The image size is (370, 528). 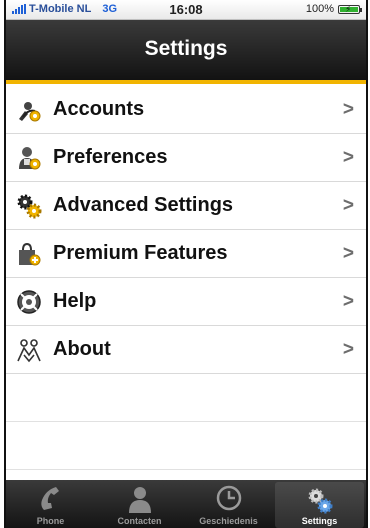 I want to click on tab-phone: Phone, so click(x=50, y=504).